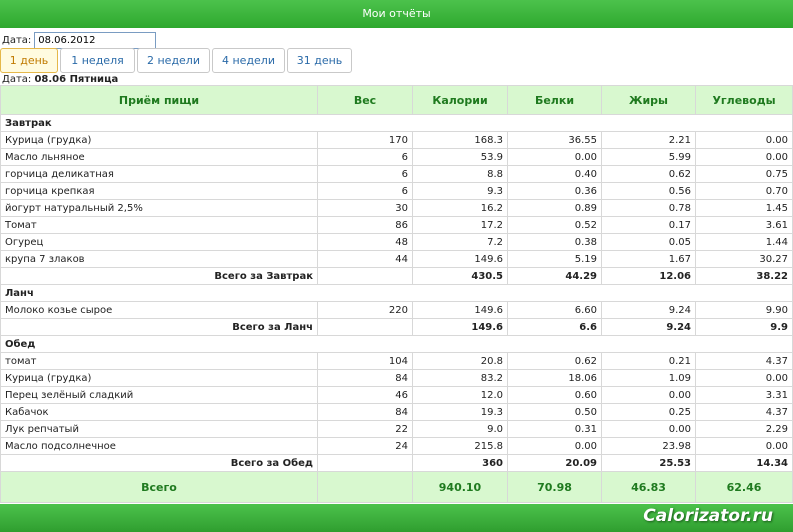 This screenshot has width=793, height=532. I want to click on col-calories: Калории, so click(460, 100).